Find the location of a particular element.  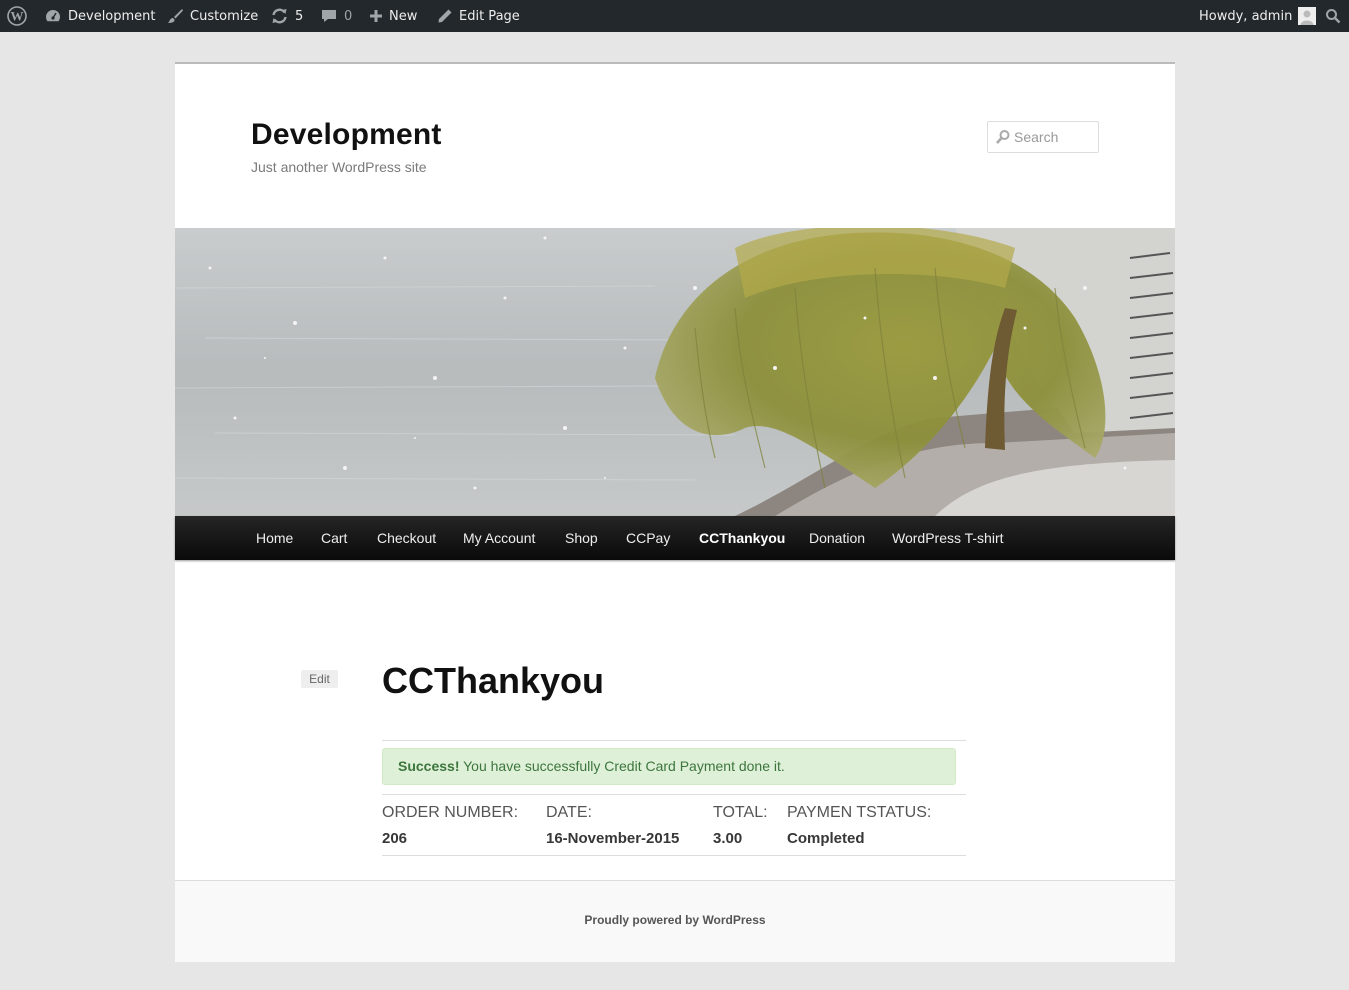

comment-icon is located at coordinates (329, 16).